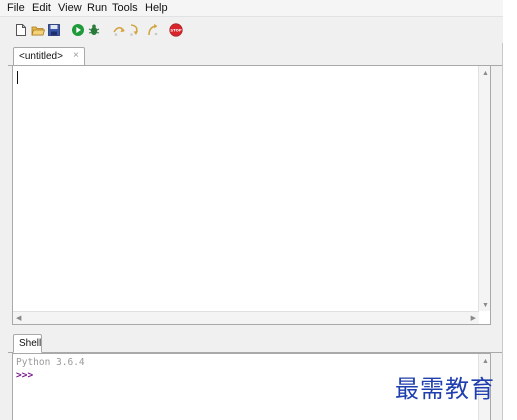  I want to click on menu-tools: Tools, so click(125, 8).